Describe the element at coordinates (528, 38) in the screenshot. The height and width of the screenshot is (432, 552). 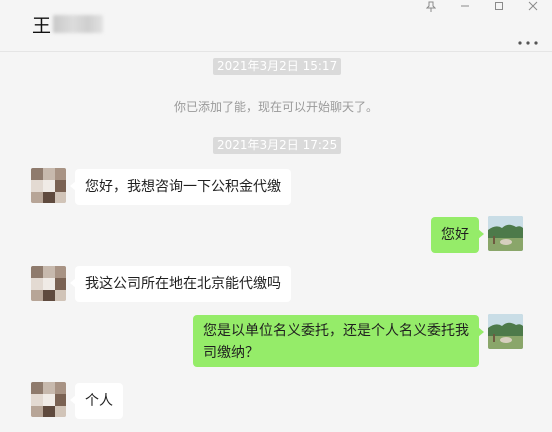
I see `more-dots-icon` at that location.